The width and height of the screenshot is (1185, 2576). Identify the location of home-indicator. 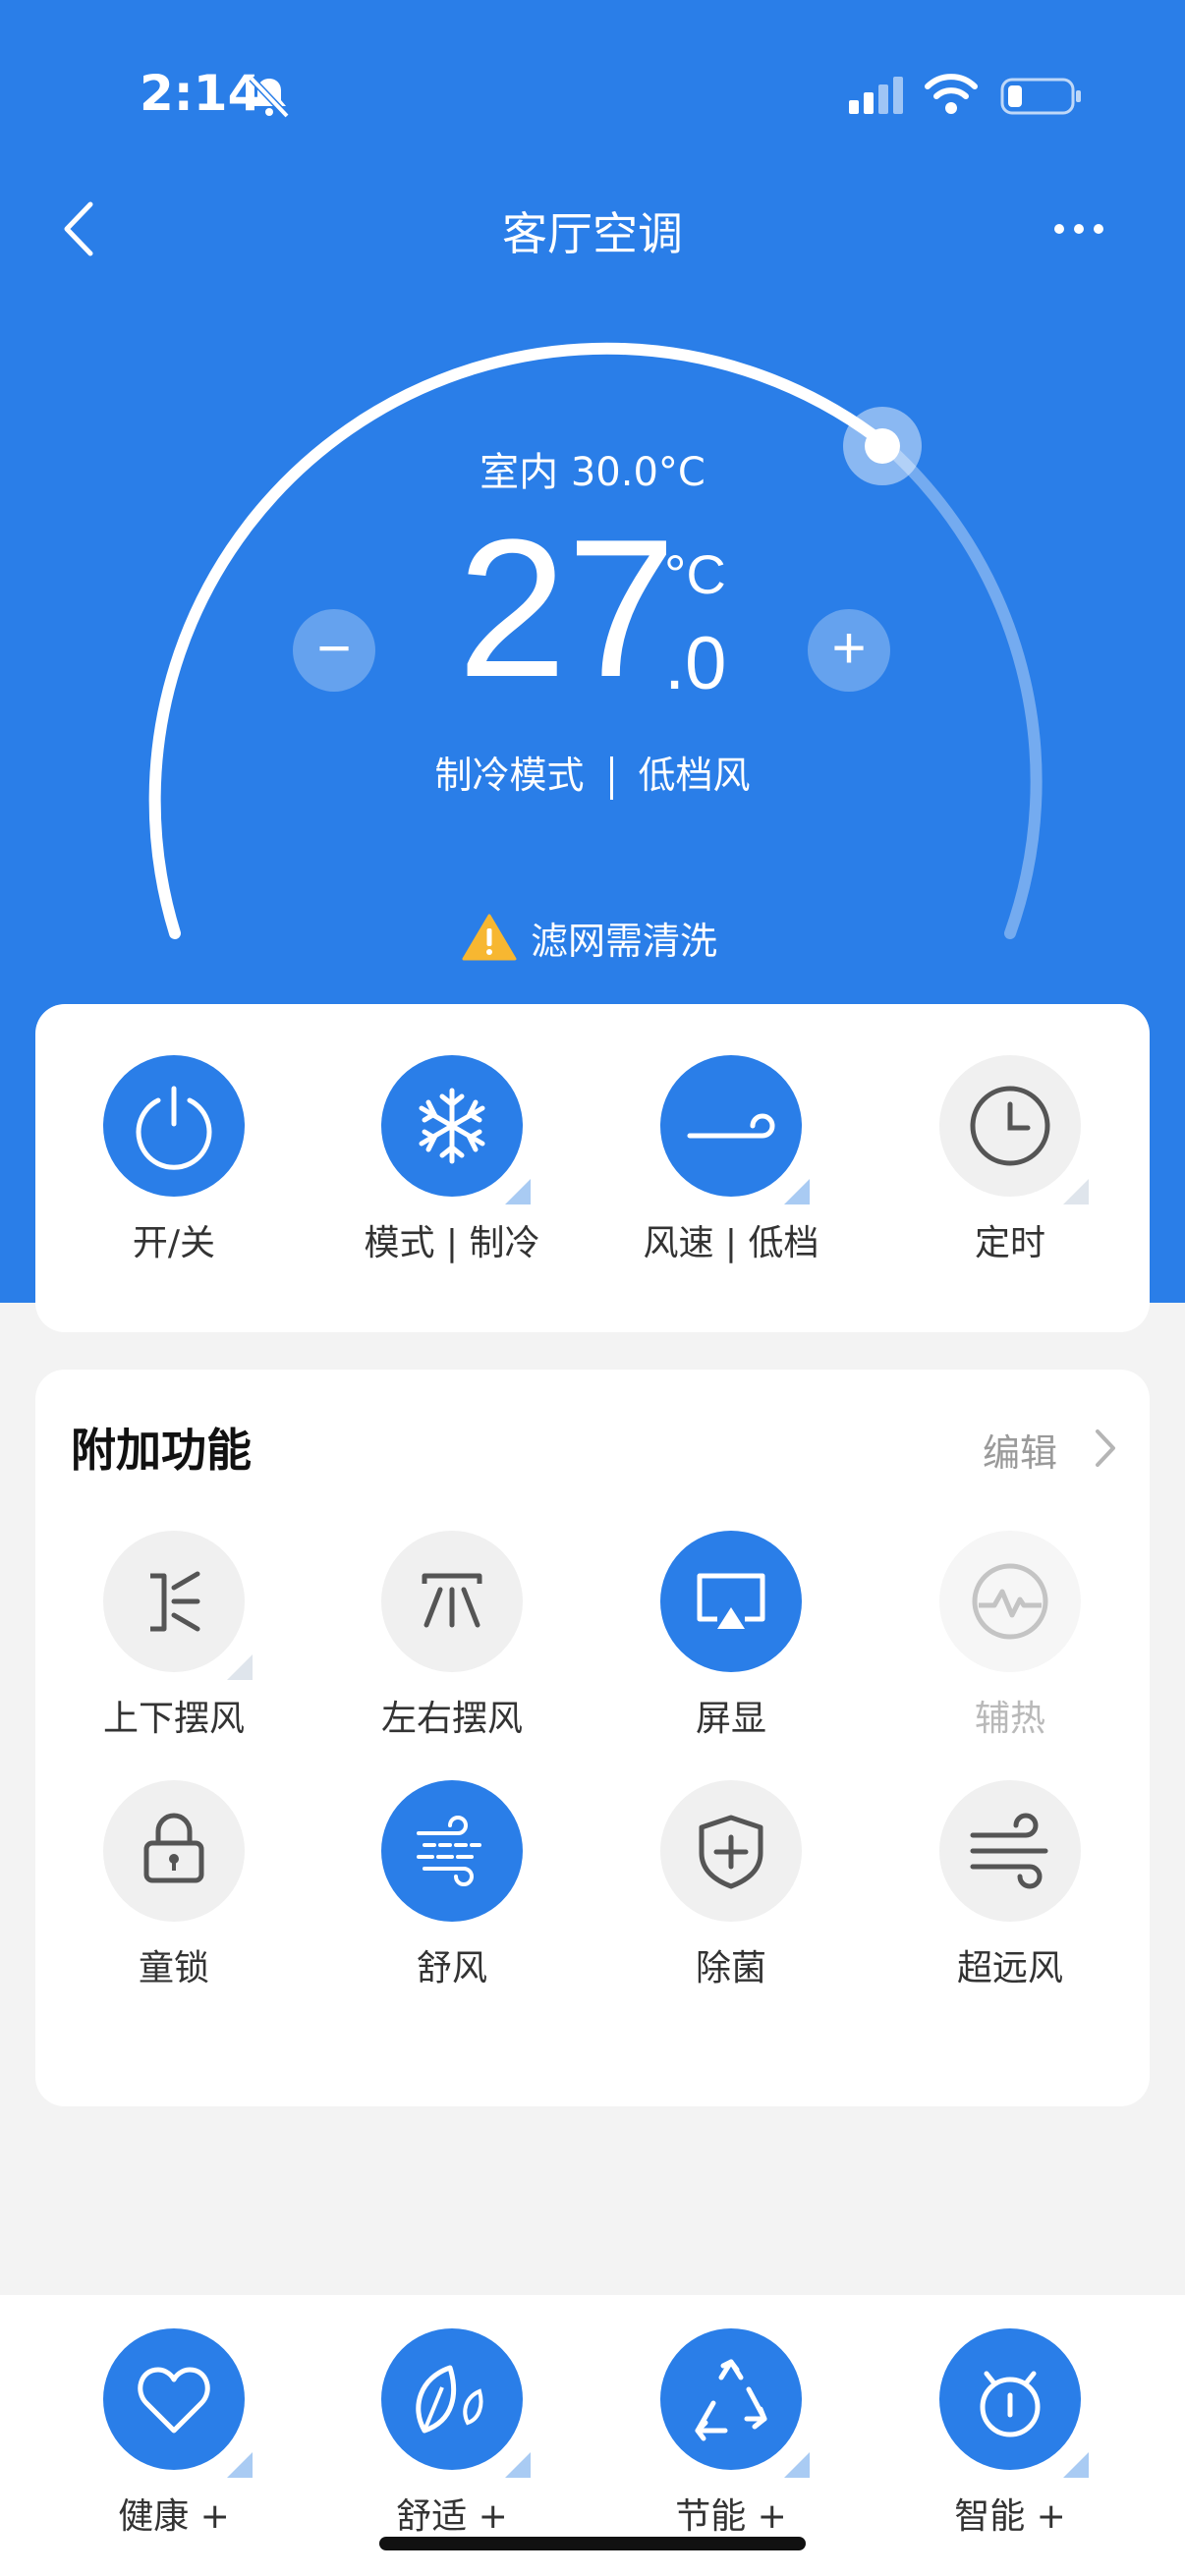
(592, 2543).